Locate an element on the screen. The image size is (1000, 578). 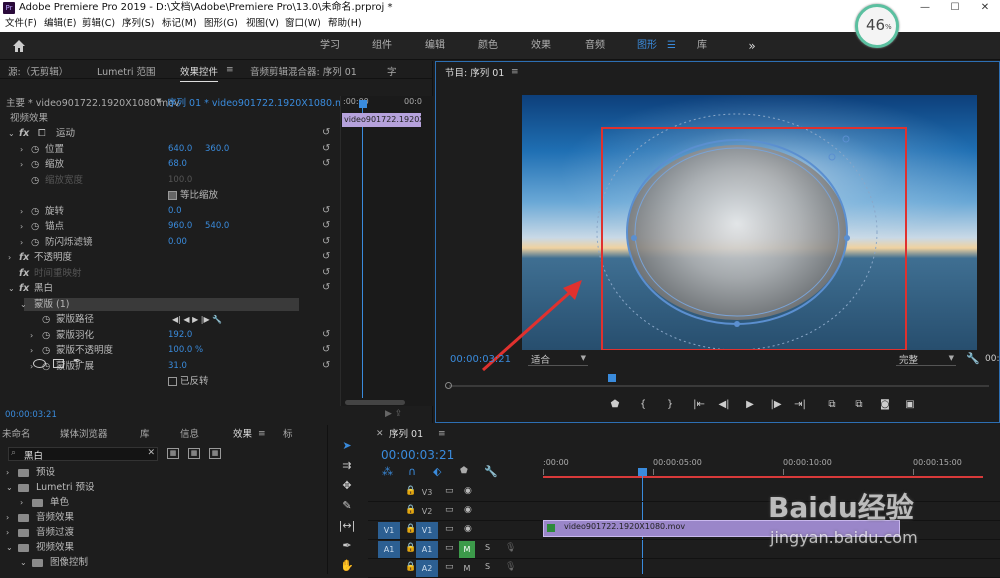
effects-bin-item: ⌄ 视频效果 is located at coordinates (165, 547).